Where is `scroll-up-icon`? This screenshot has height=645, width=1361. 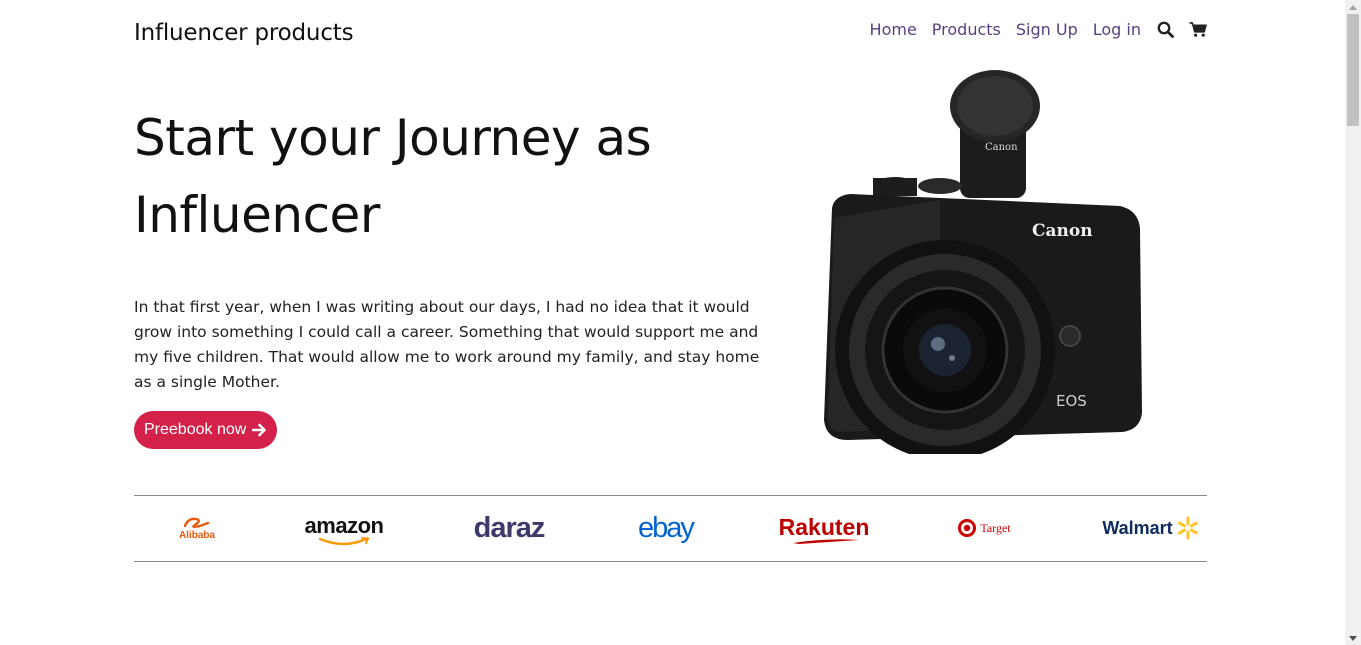 scroll-up-icon is located at coordinates (1353, 7).